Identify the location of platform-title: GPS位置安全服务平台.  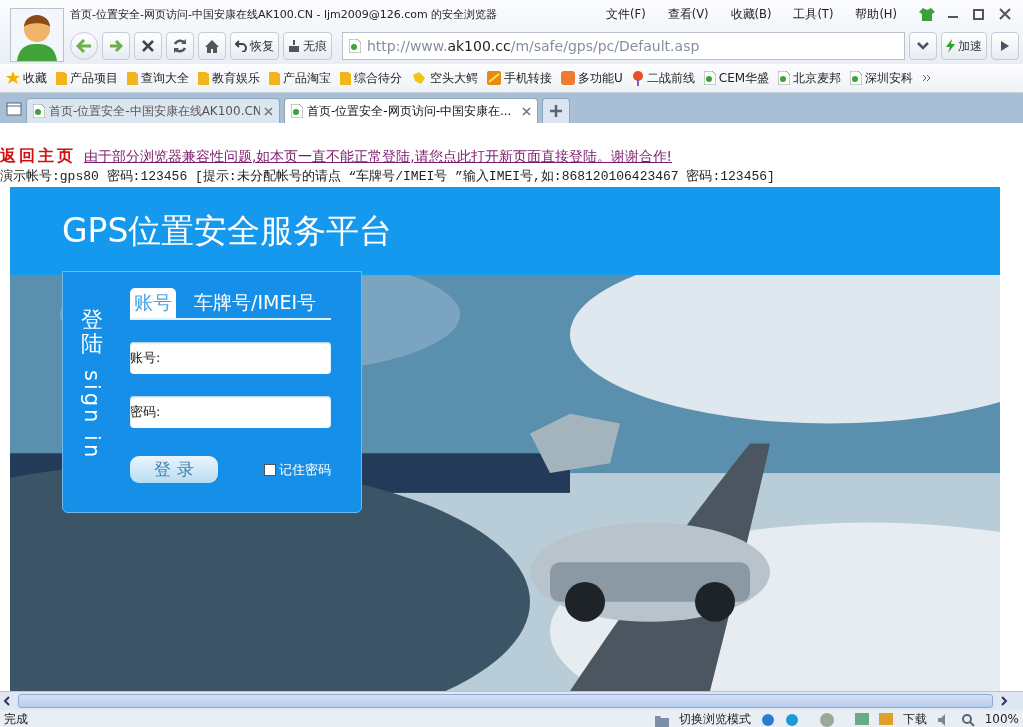
(227, 230).